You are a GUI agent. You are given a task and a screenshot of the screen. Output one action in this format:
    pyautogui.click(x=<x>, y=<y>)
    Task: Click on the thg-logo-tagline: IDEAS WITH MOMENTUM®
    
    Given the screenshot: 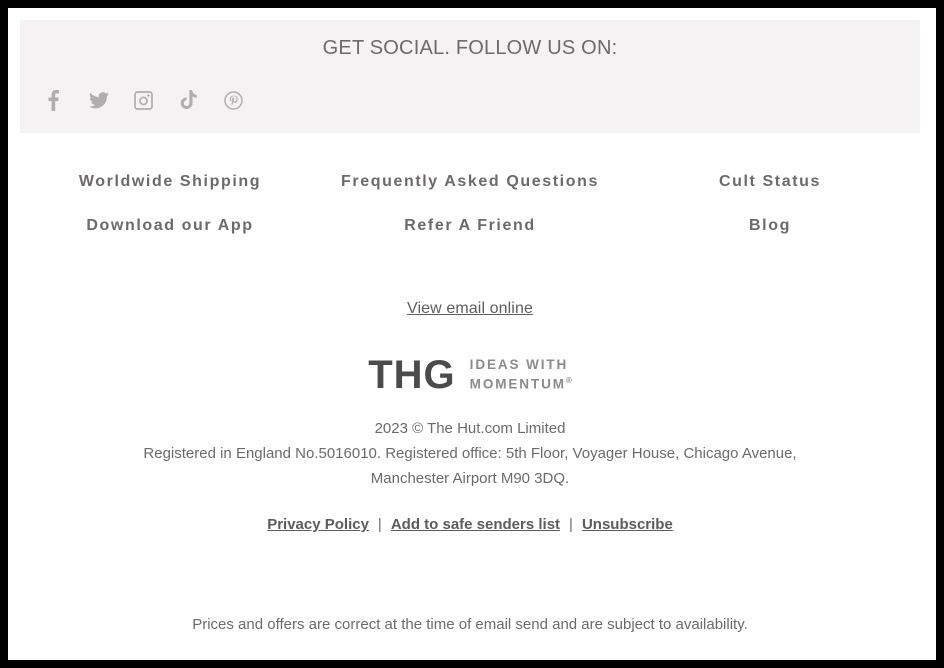 What is the action you would take?
    pyautogui.click(x=521, y=375)
    